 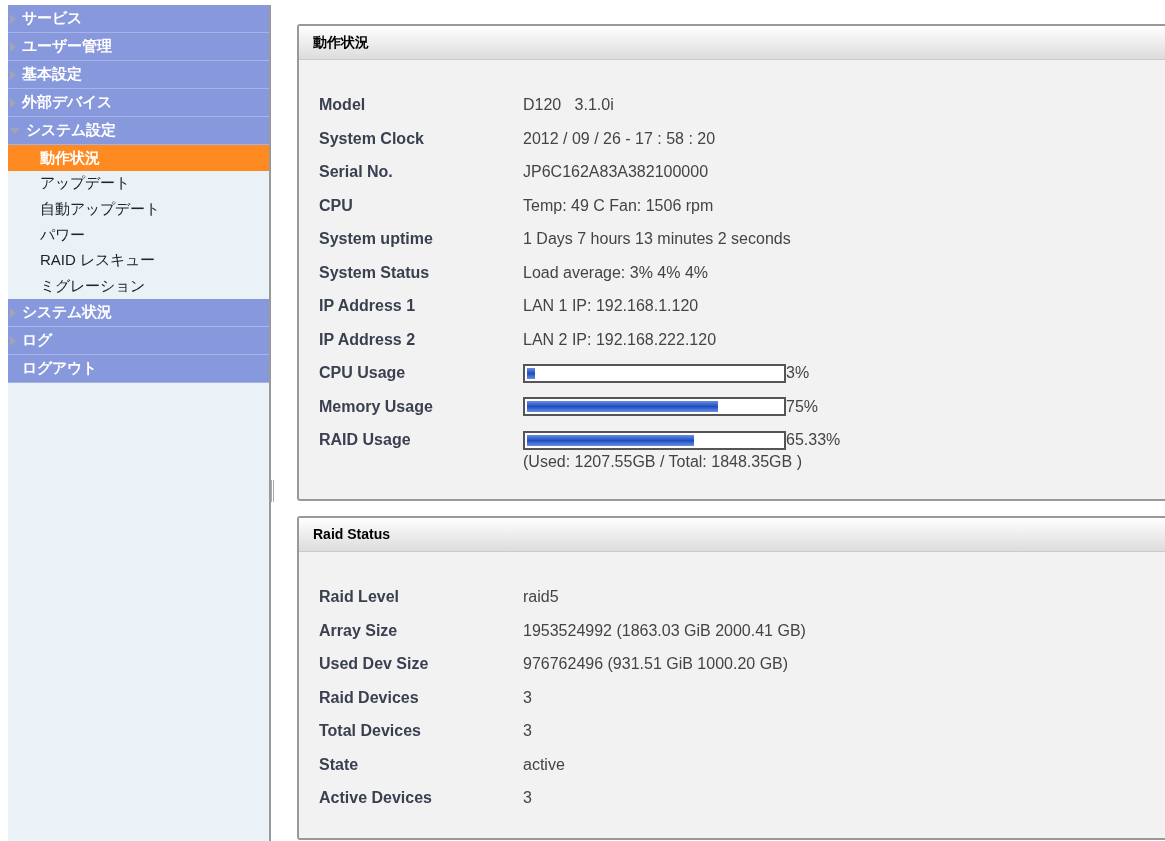 I want to click on menu-item: システム設定, so click(x=138, y=131).